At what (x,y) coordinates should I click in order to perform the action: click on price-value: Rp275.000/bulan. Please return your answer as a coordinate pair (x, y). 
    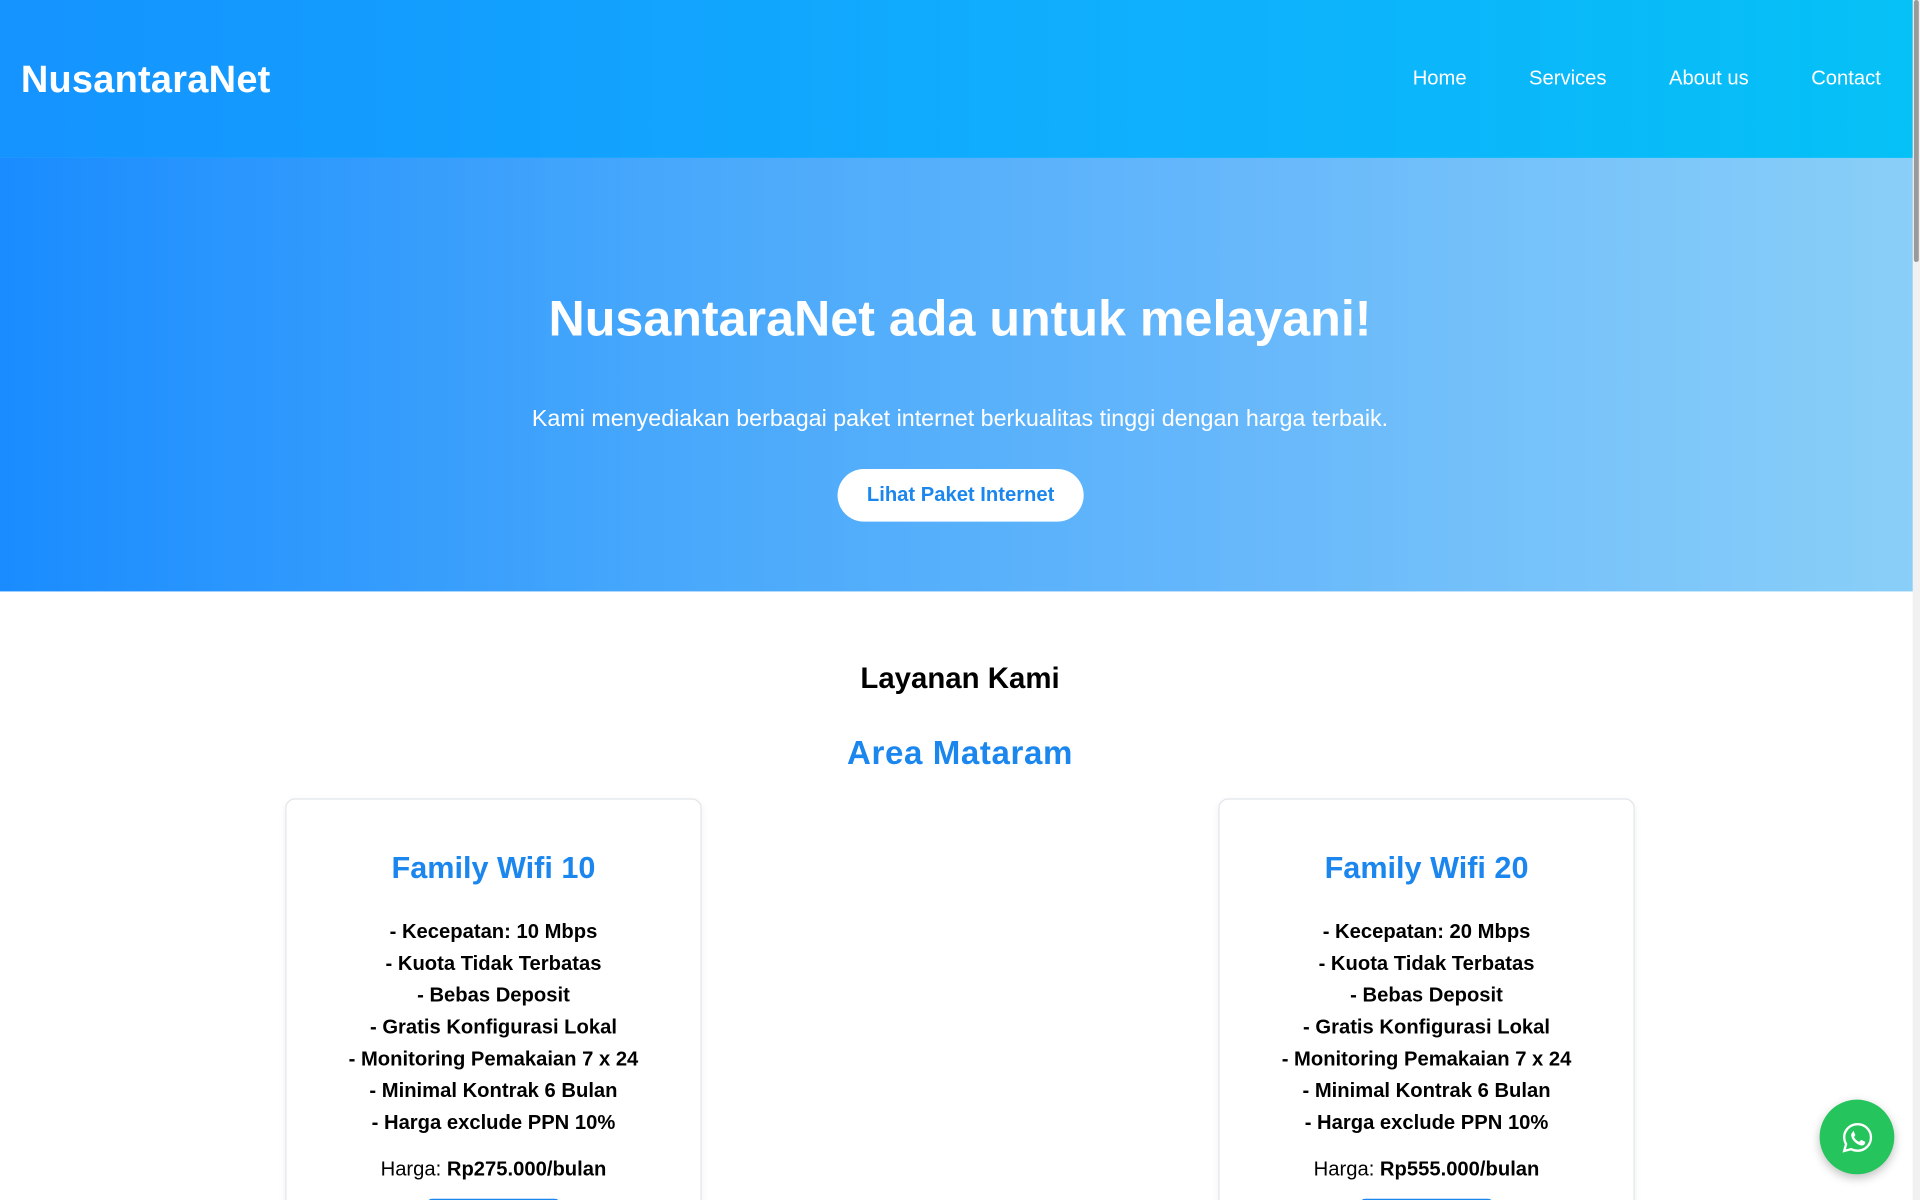
    Looking at the image, I should click on (526, 1169).